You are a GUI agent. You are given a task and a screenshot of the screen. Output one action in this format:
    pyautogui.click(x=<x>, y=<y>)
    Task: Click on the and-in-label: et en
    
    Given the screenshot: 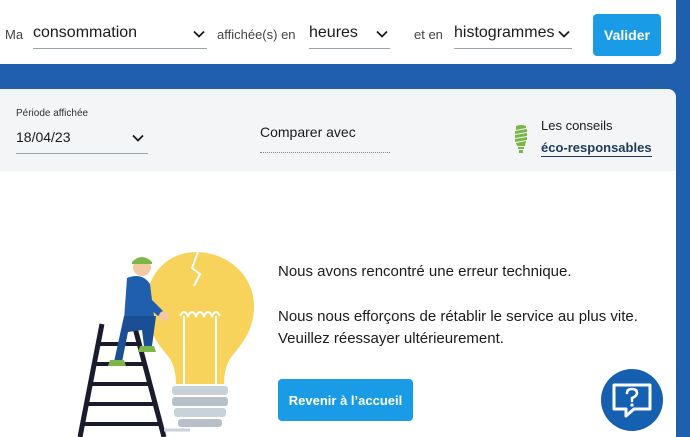 What is the action you would take?
    pyautogui.click(x=428, y=34)
    